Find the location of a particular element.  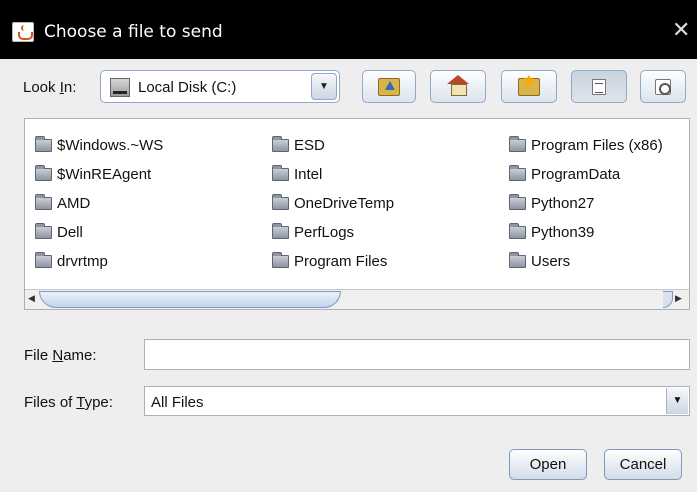

folder-item: $WinREAgent is located at coordinates (99, 174).